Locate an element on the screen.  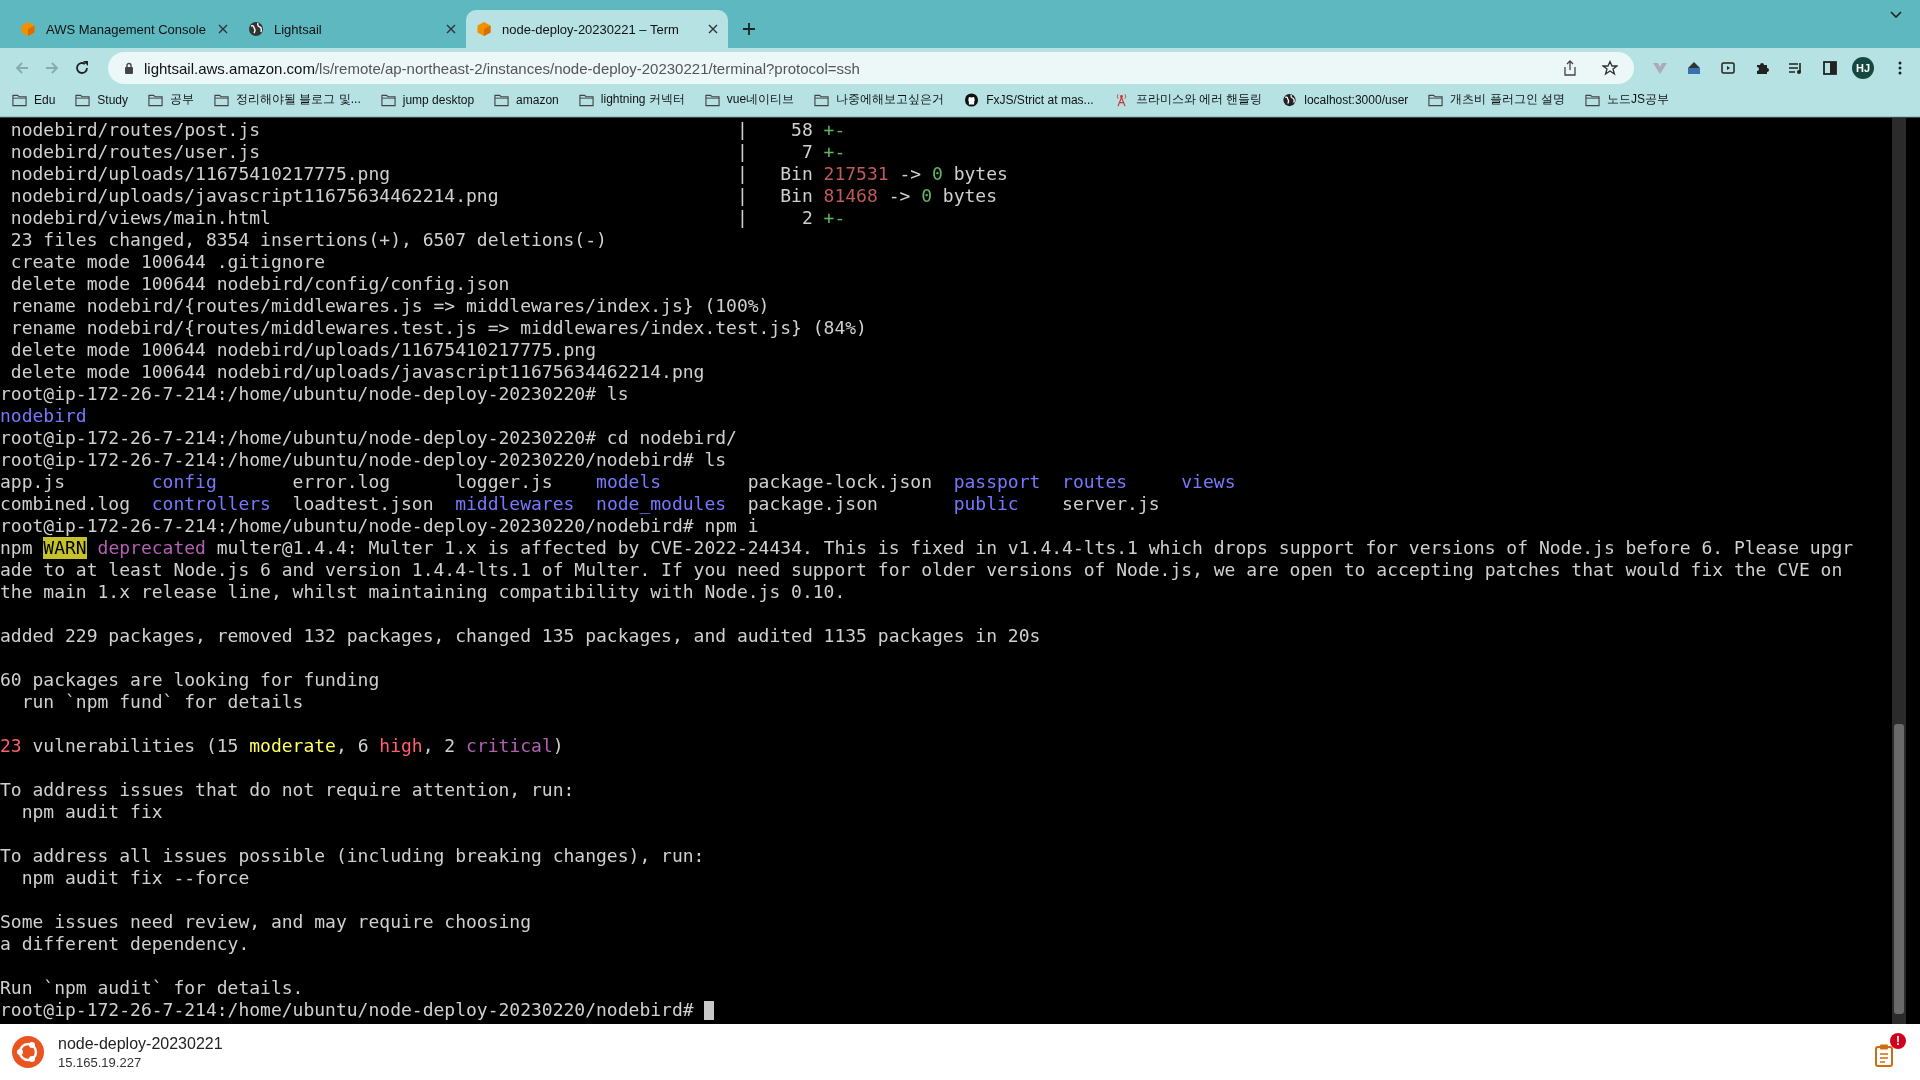
terminal-text: 23 is located at coordinates (11, 746).